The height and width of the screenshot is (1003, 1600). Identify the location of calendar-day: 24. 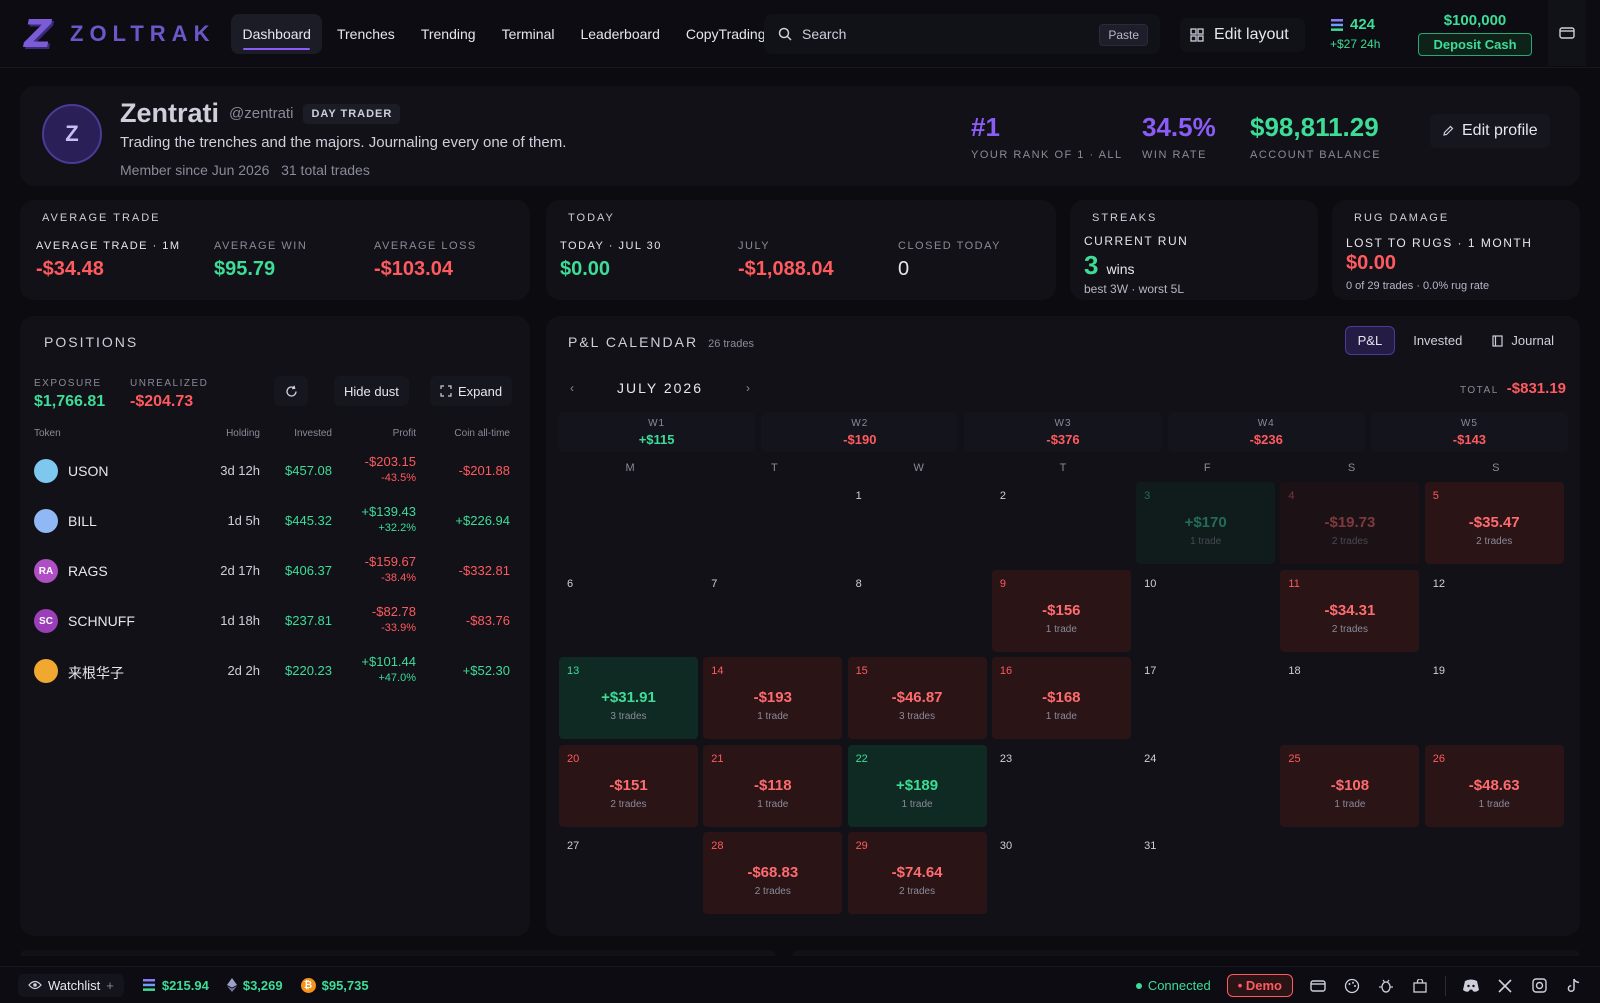
(1205, 786).